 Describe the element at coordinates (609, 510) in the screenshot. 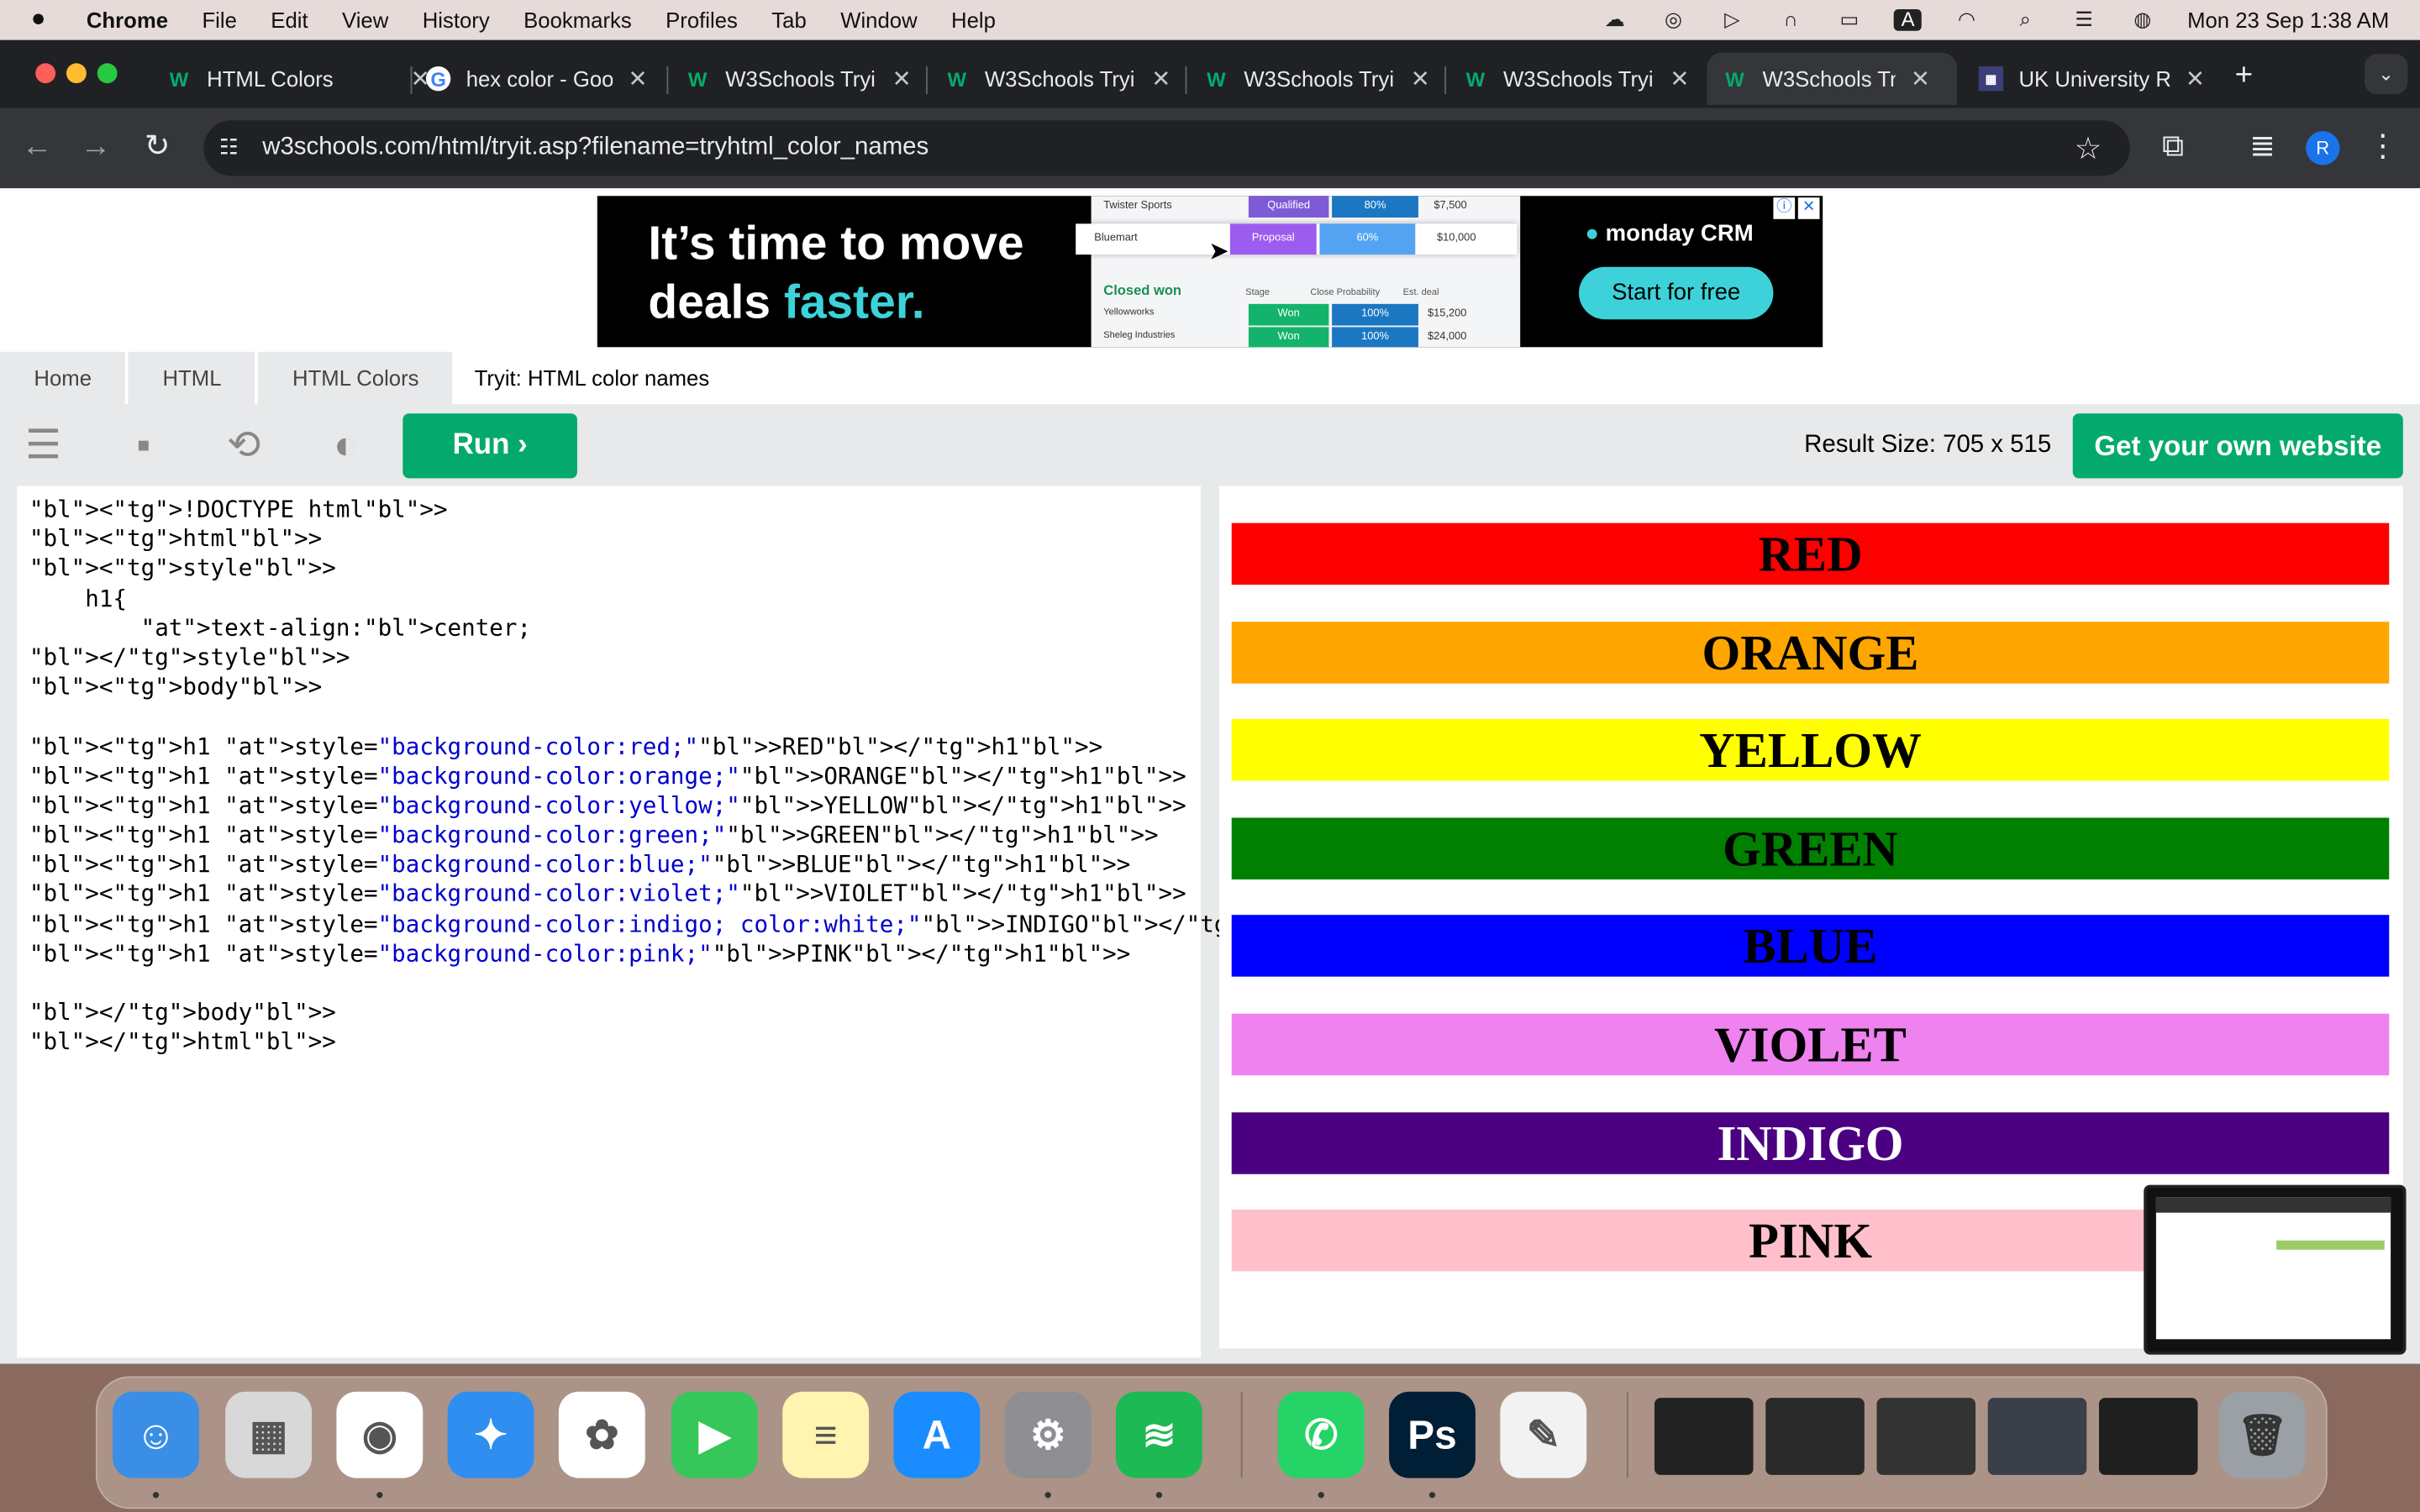

I see `code-line: "bl"><"tg">!DOCTYPE html"bl">>` at that location.